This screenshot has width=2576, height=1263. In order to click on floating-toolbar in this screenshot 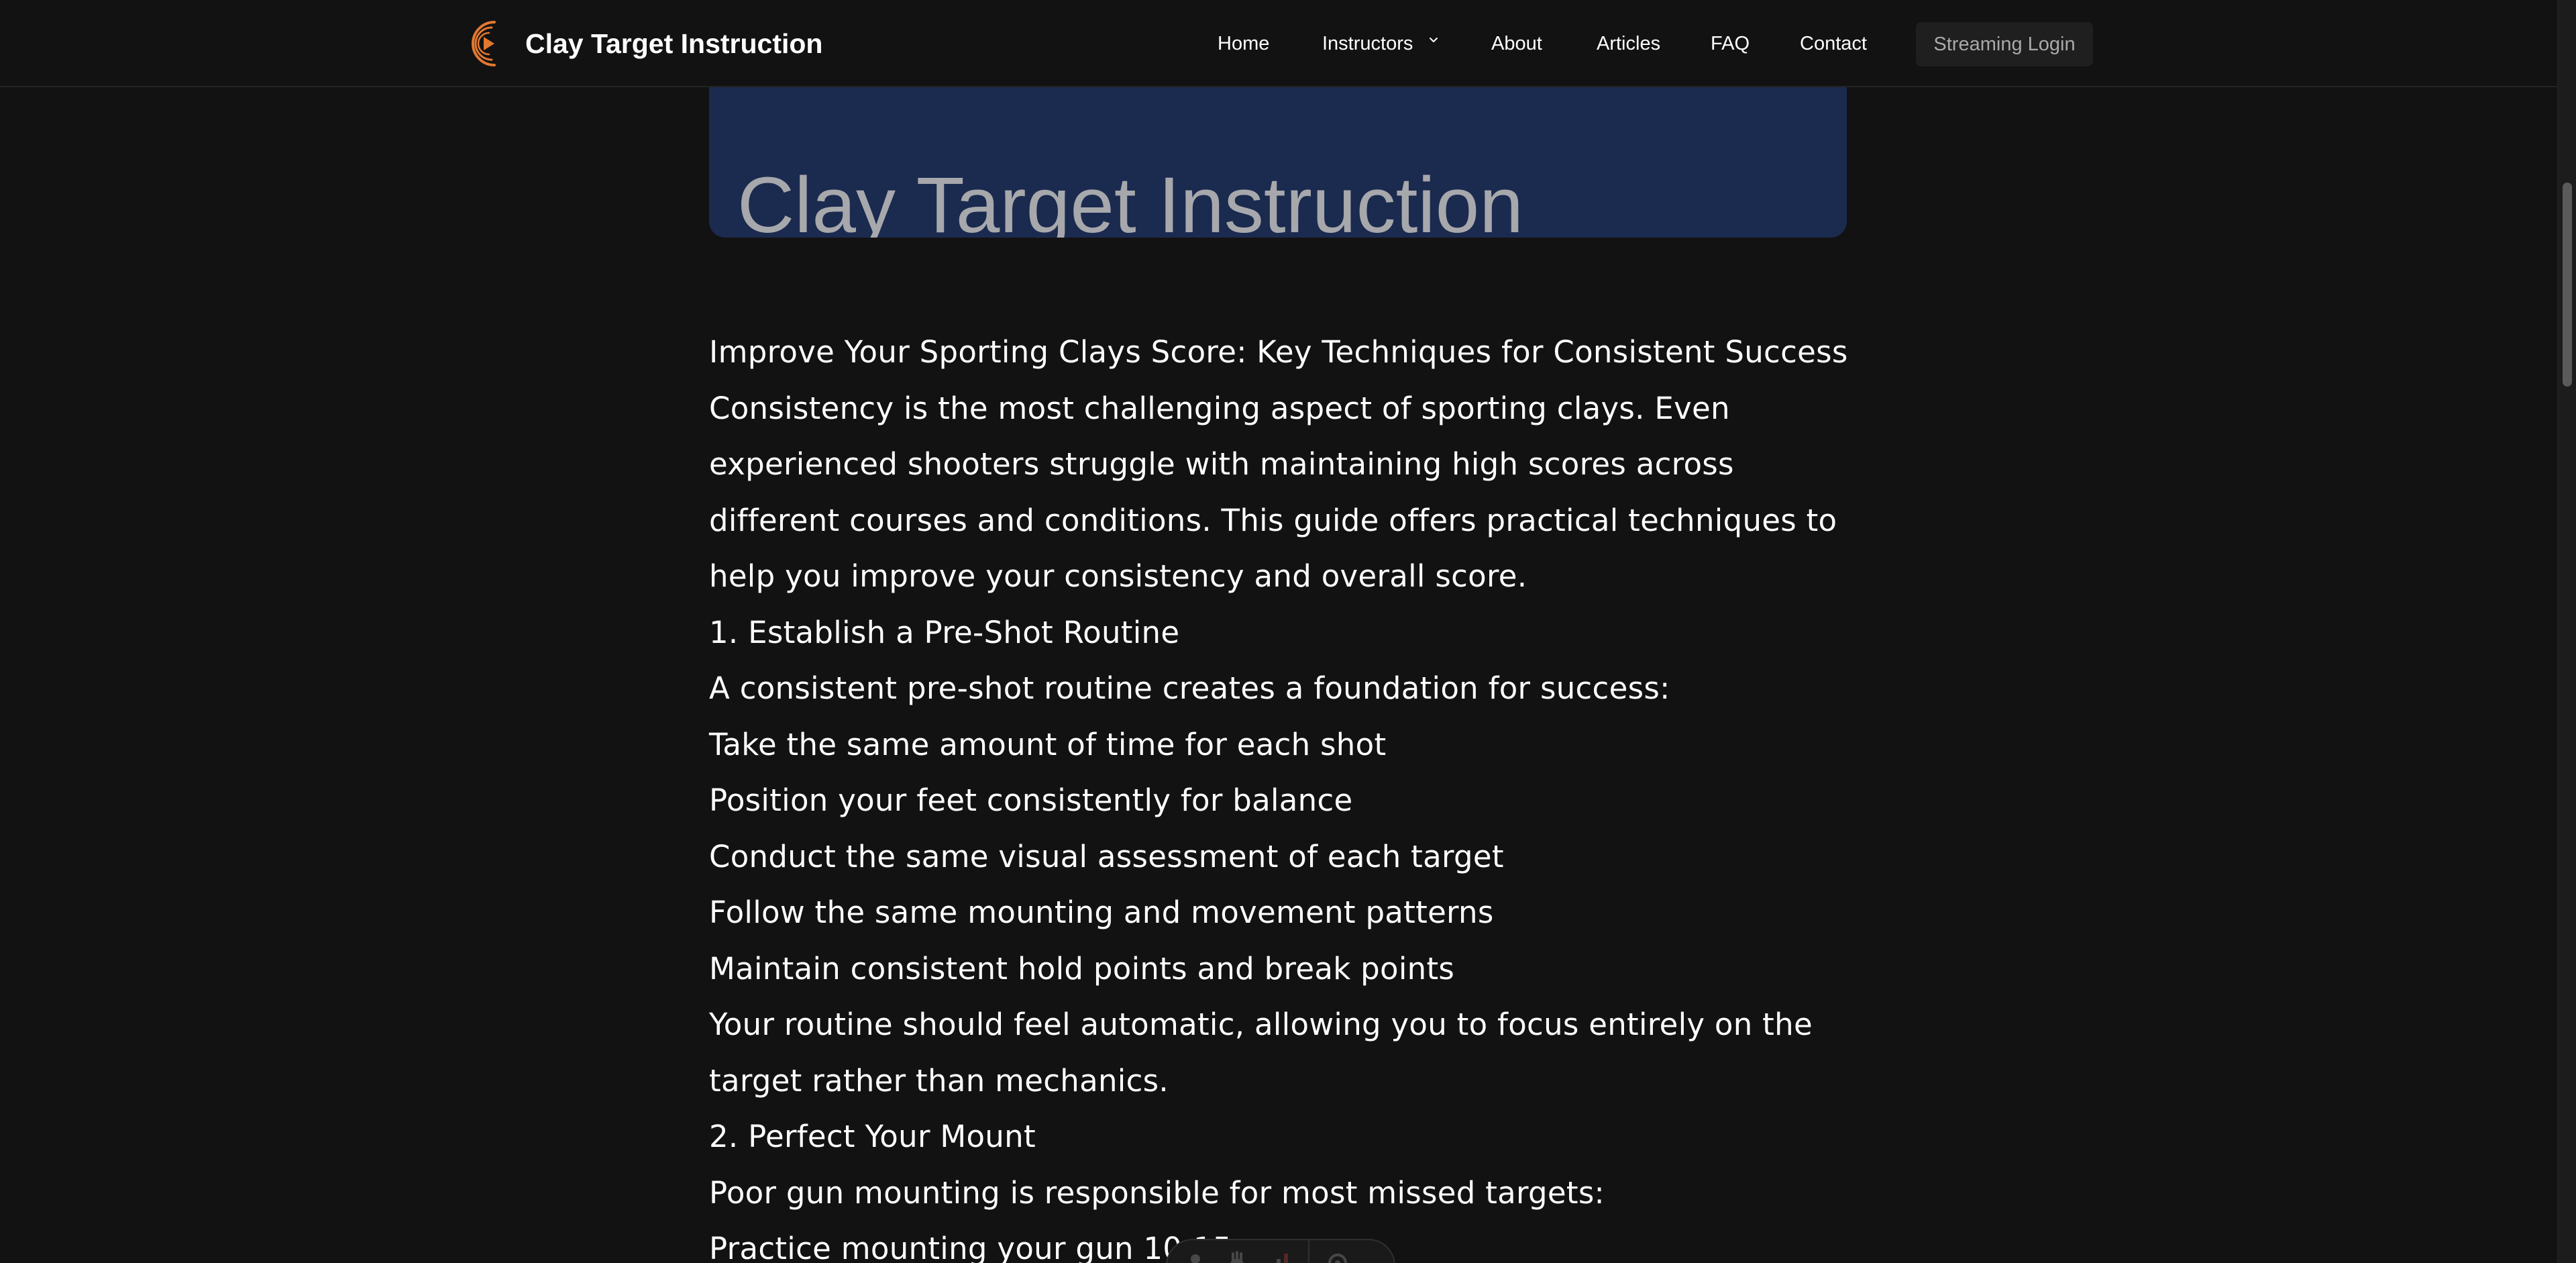, I will do `click(1280, 1251)`.